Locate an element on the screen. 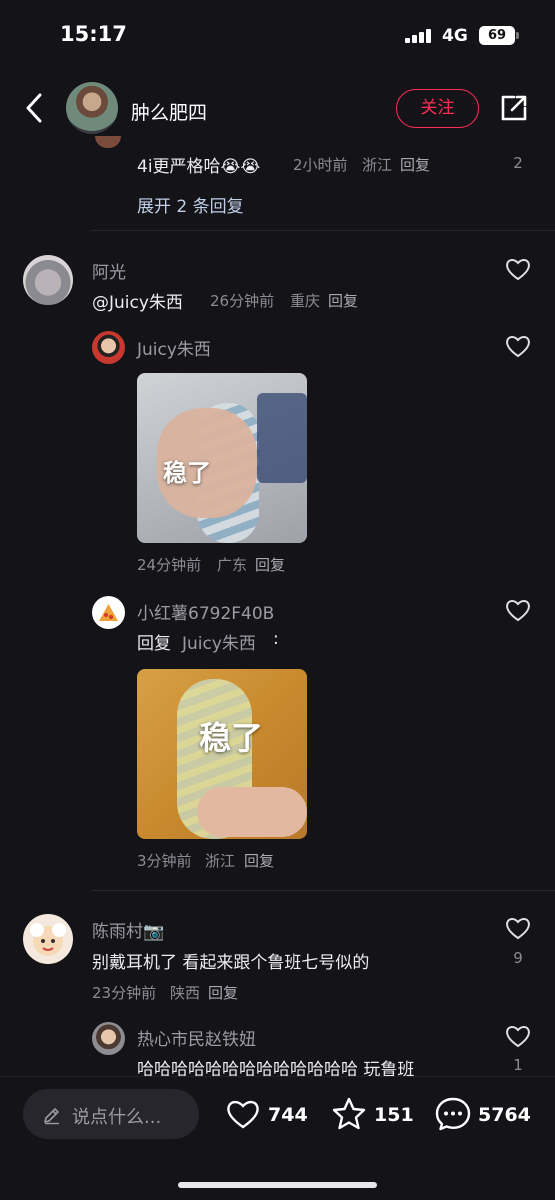 This screenshot has width=555, height=1200. reply-user: 热心市民赵铁妞 is located at coordinates (196, 1037).